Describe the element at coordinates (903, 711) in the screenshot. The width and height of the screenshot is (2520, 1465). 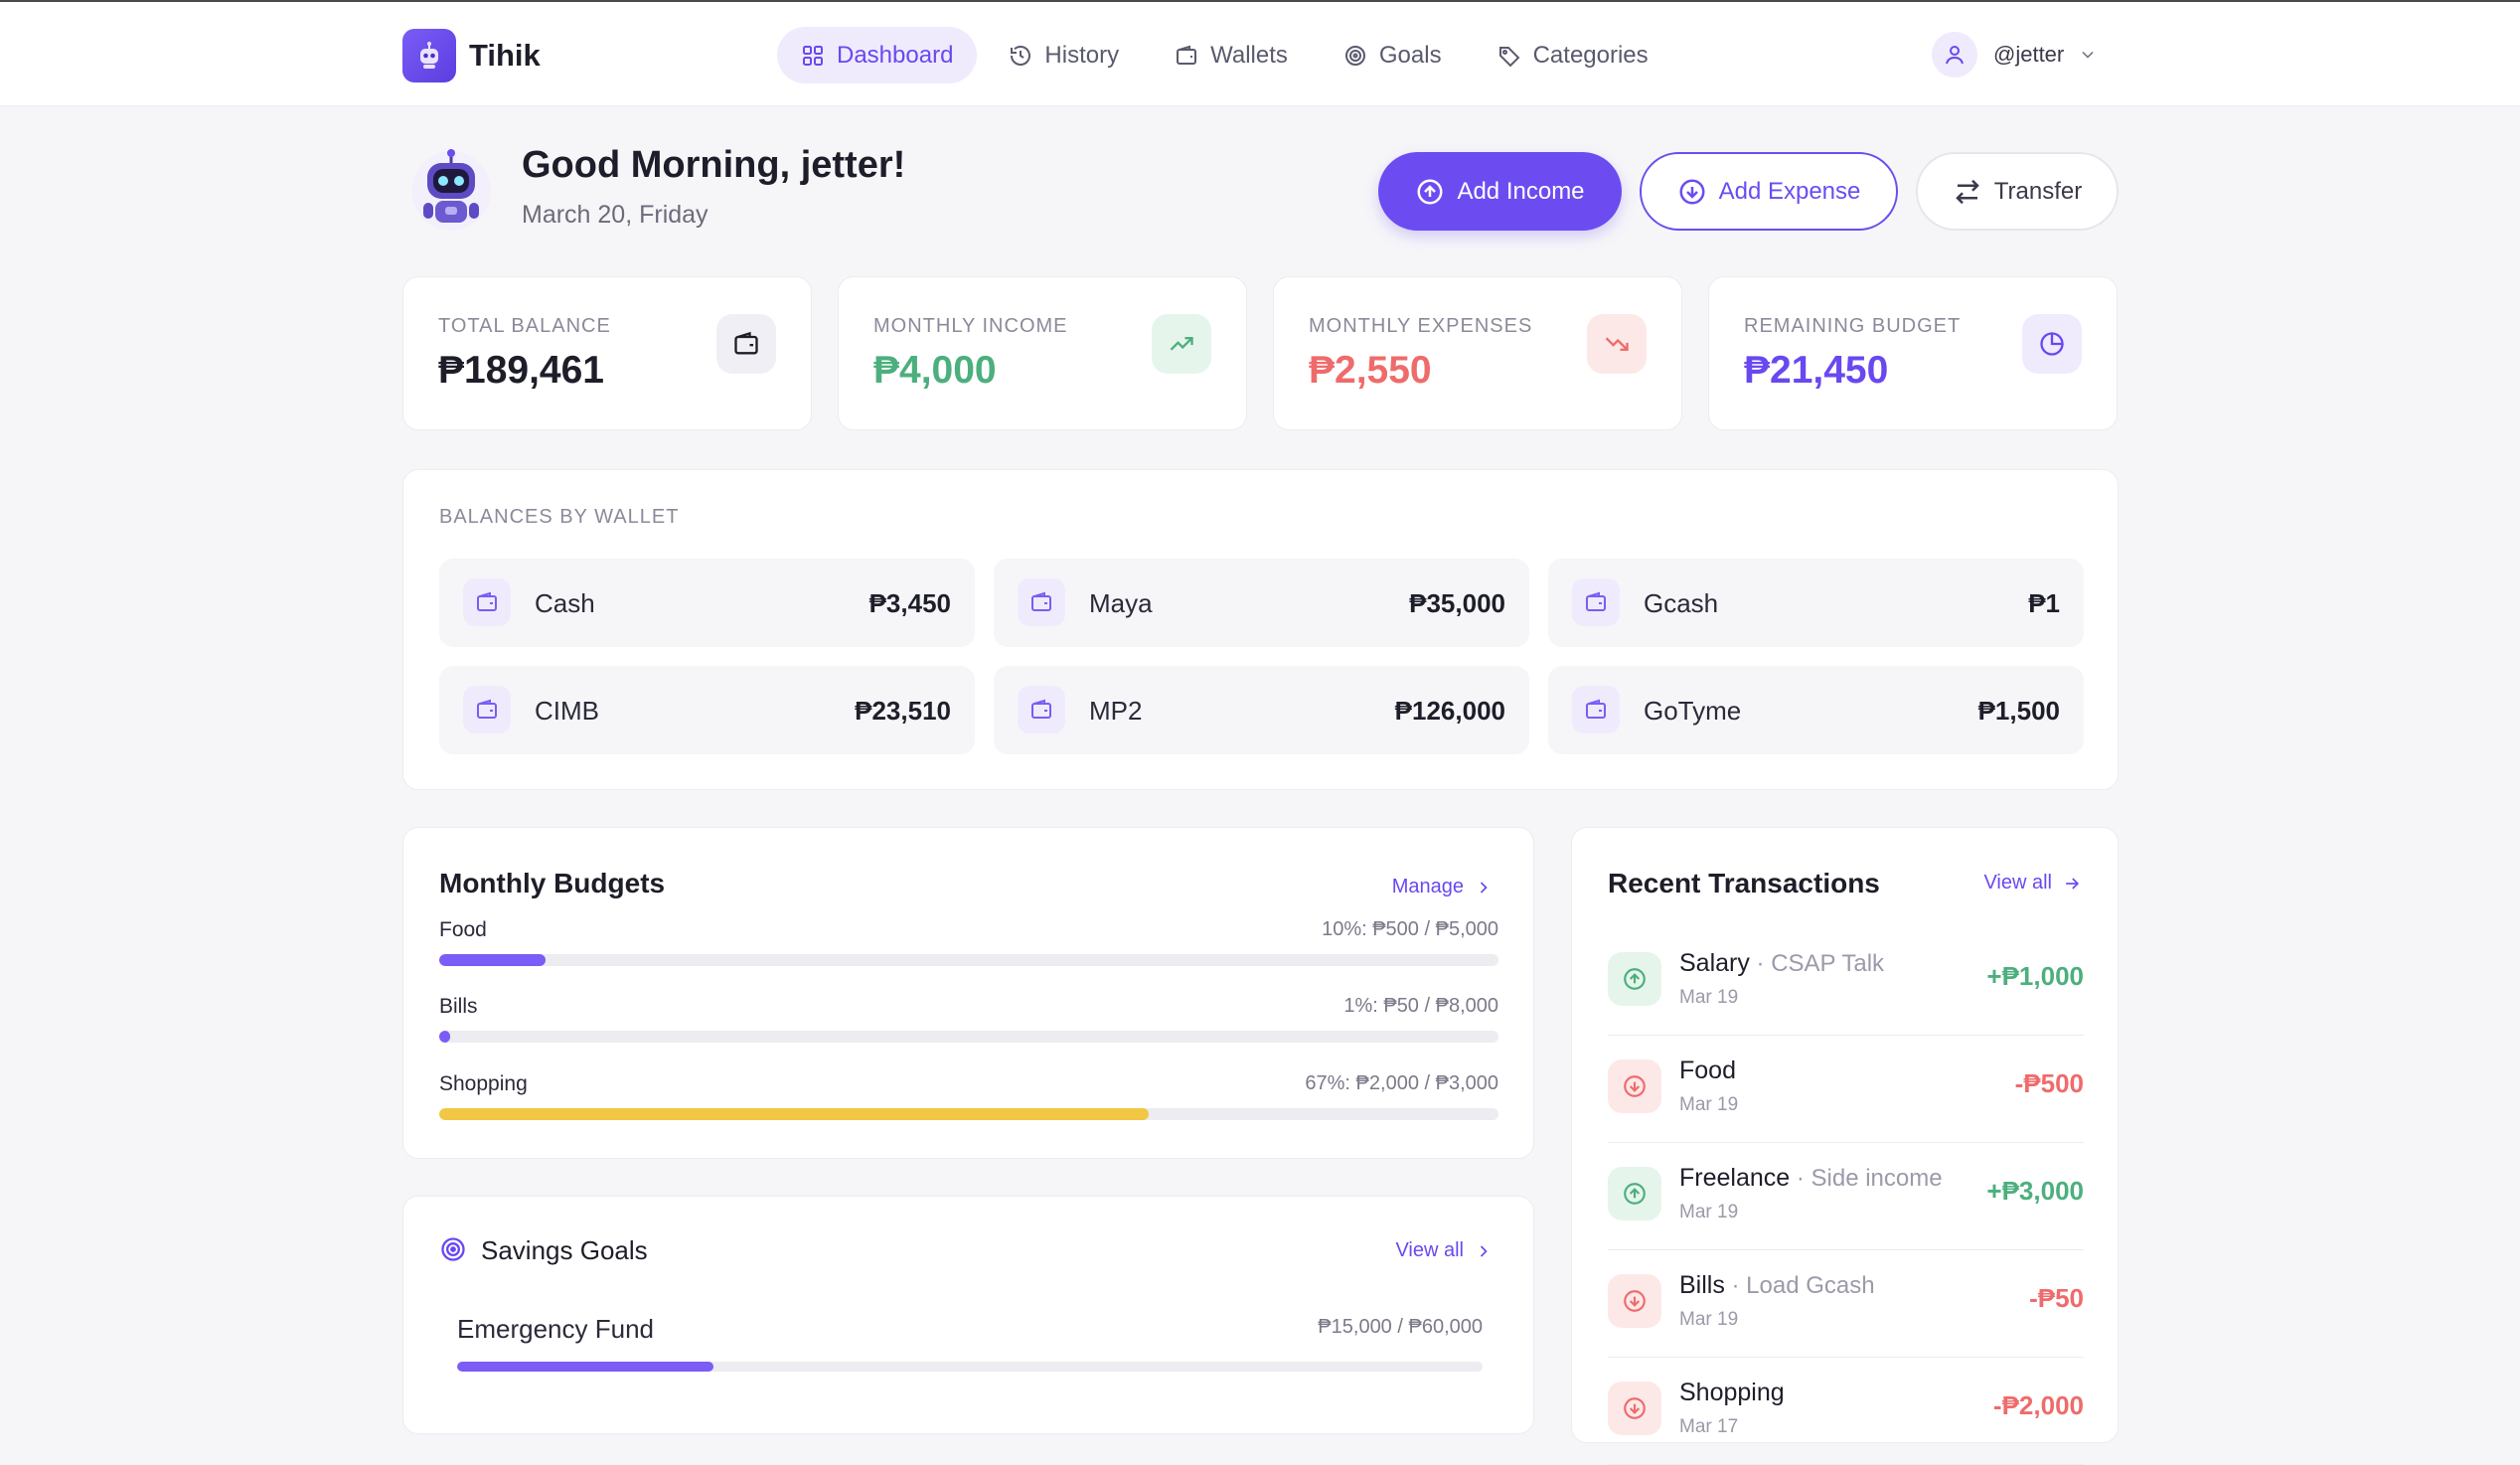
I see `wallet-amount: ₱23,510` at that location.